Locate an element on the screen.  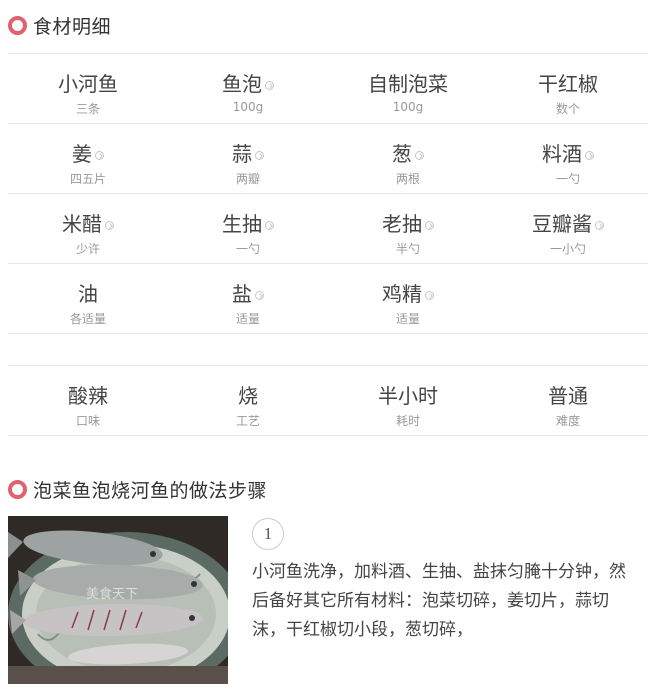
ingredient-name: 油 is located at coordinates (88, 294).